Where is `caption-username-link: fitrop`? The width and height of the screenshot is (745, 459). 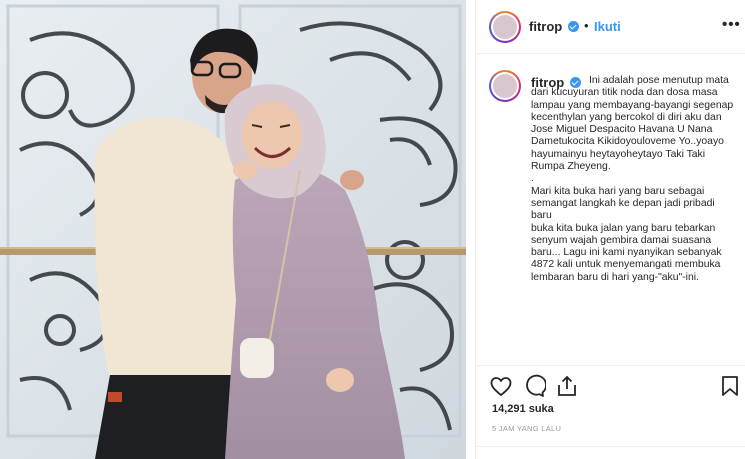 caption-username-link: fitrop is located at coordinates (547, 82).